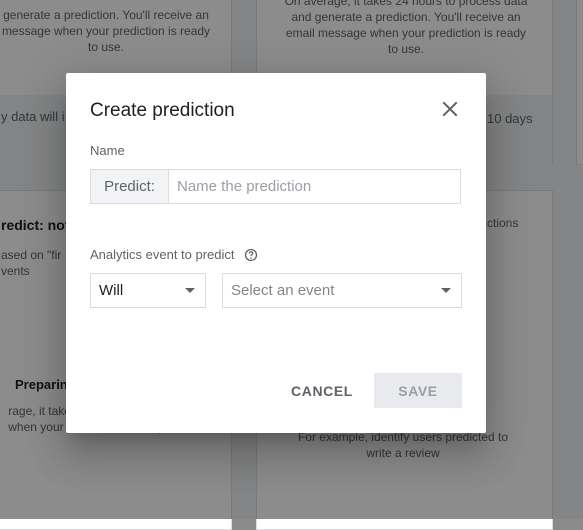 The image size is (583, 530). What do you see at coordinates (418, 390) in the screenshot?
I see `save-button: SAVE` at bounding box center [418, 390].